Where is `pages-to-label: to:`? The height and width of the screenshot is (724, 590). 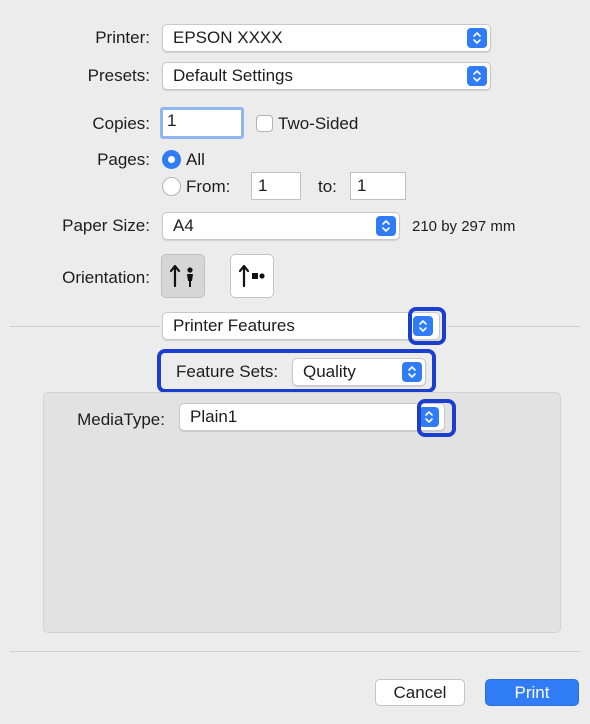 pages-to-label: to: is located at coordinates (327, 186).